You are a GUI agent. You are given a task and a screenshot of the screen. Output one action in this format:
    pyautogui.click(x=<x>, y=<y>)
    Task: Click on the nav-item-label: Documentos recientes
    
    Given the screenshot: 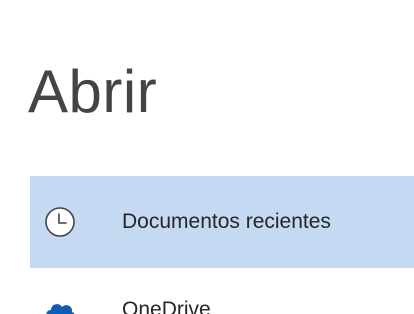 What is the action you would take?
    pyautogui.click(x=226, y=221)
    